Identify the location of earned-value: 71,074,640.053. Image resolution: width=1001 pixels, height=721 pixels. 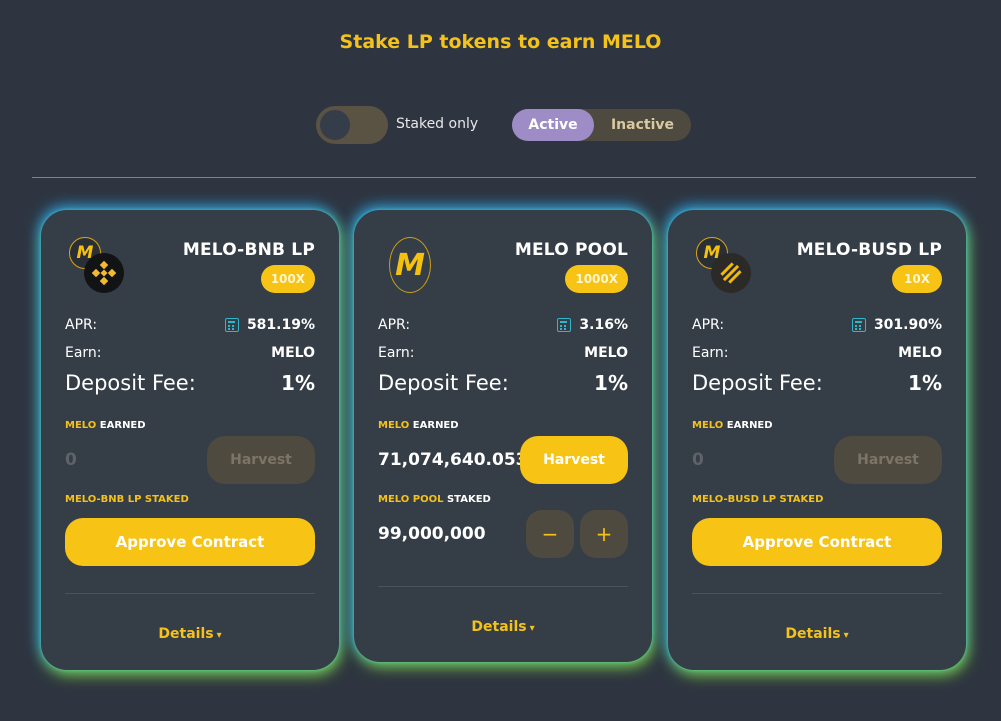
(453, 460).